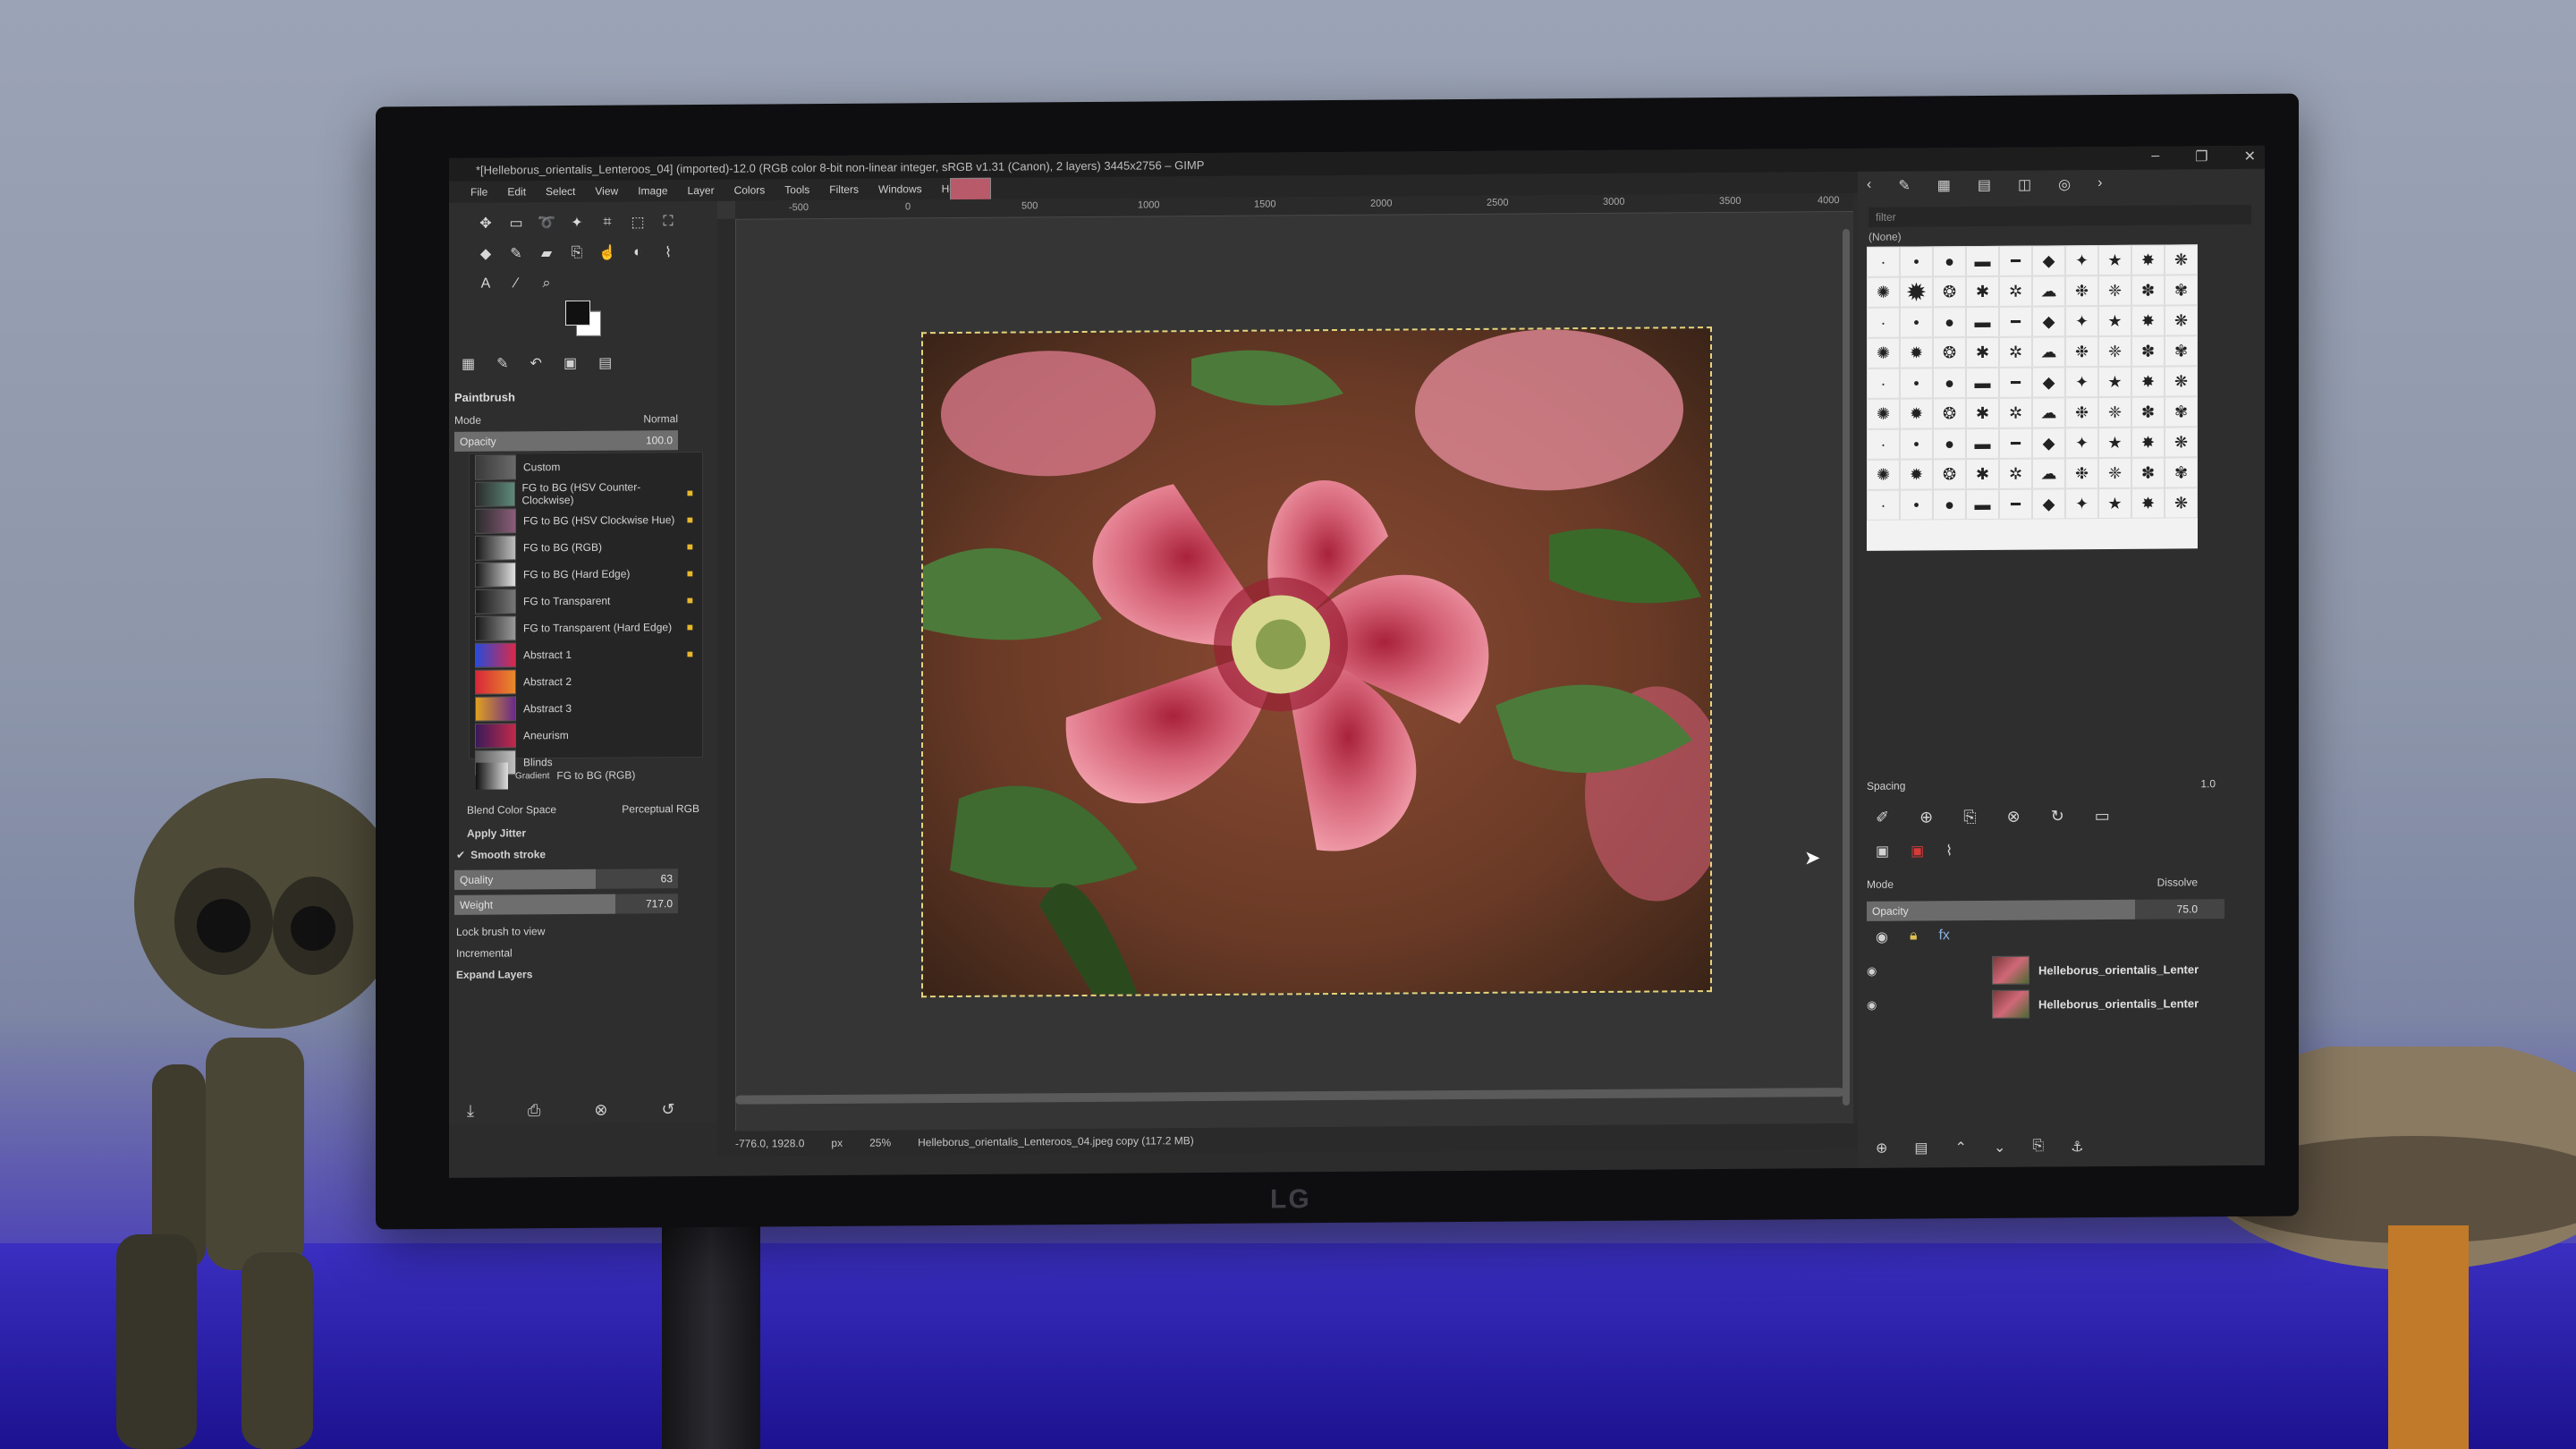  I want to click on eraser-icon: ▰, so click(546, 253).